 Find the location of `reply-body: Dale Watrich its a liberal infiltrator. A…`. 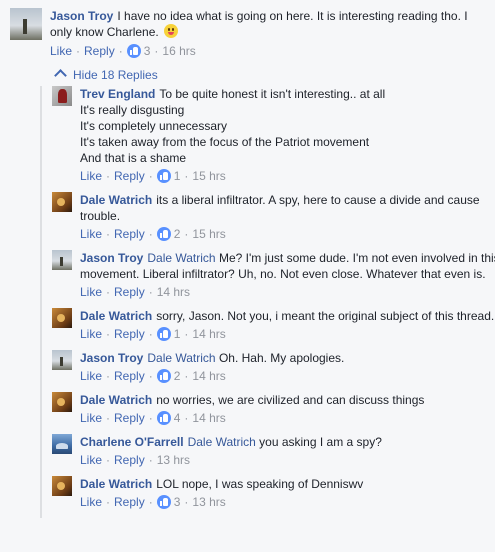

reply-body: Dale Watrich its a liberal infiltrator. A… is located at coordinates (287, 217).